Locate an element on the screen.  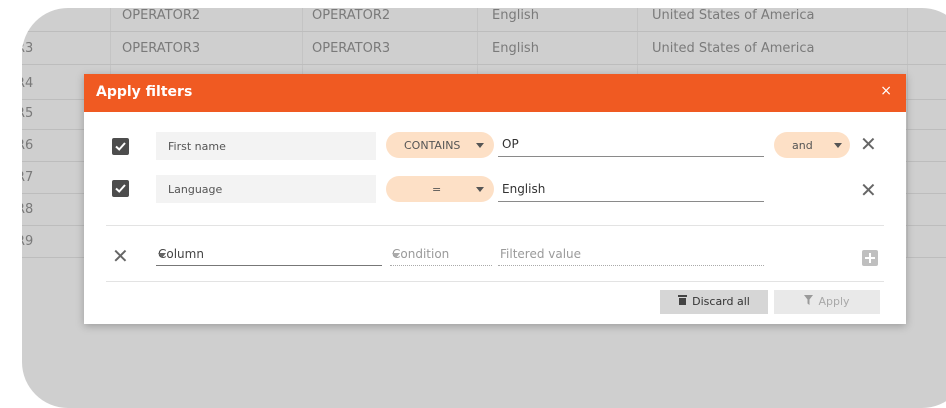
filter-1-condition-select: CONTAINS is located at coordinates (440, 145).